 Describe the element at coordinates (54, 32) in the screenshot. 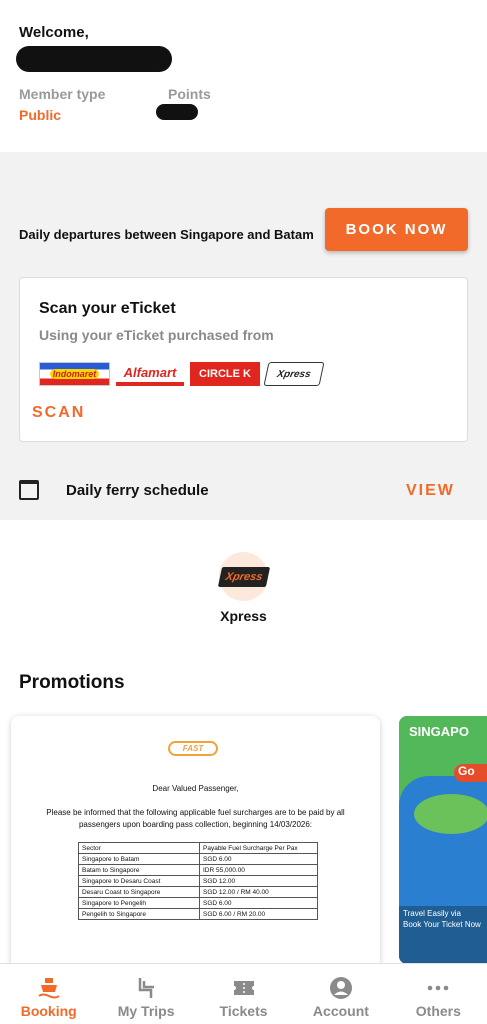

I see `welcome-text: Welcome,` at that location.